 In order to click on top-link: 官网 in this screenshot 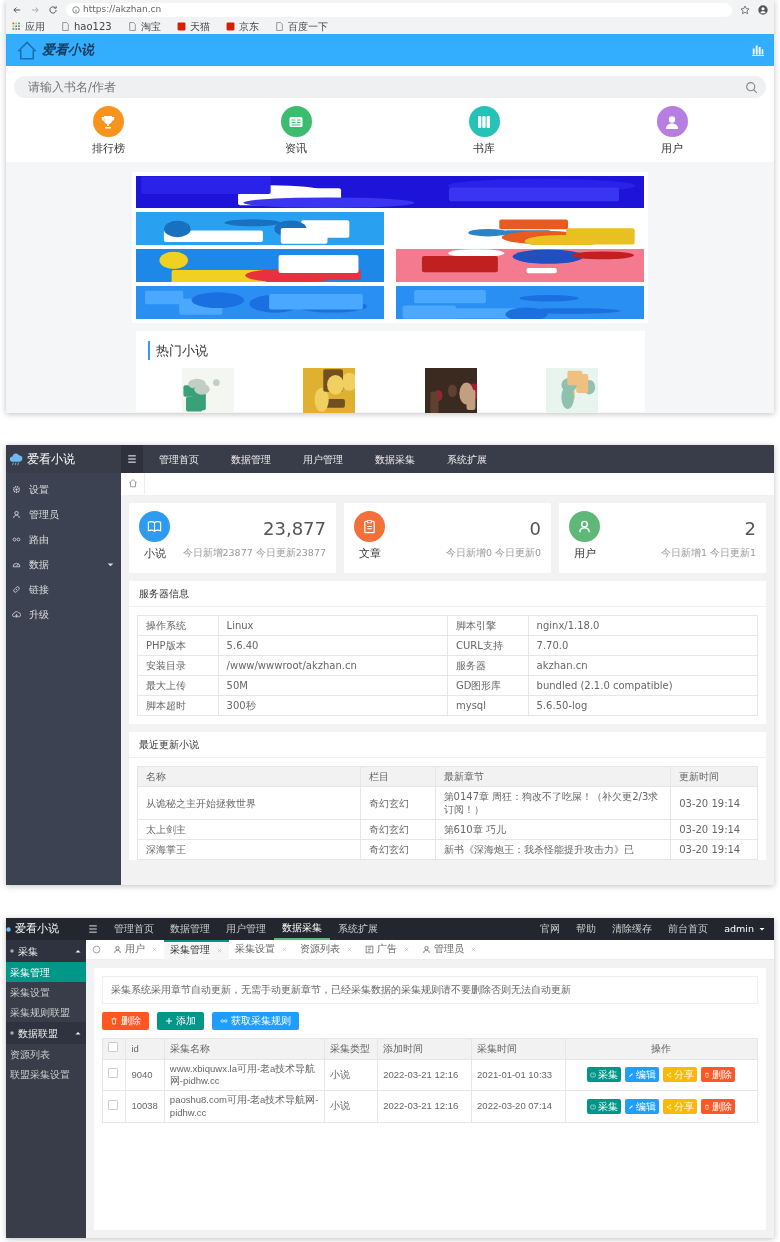, I will do `click(550, 929)`.